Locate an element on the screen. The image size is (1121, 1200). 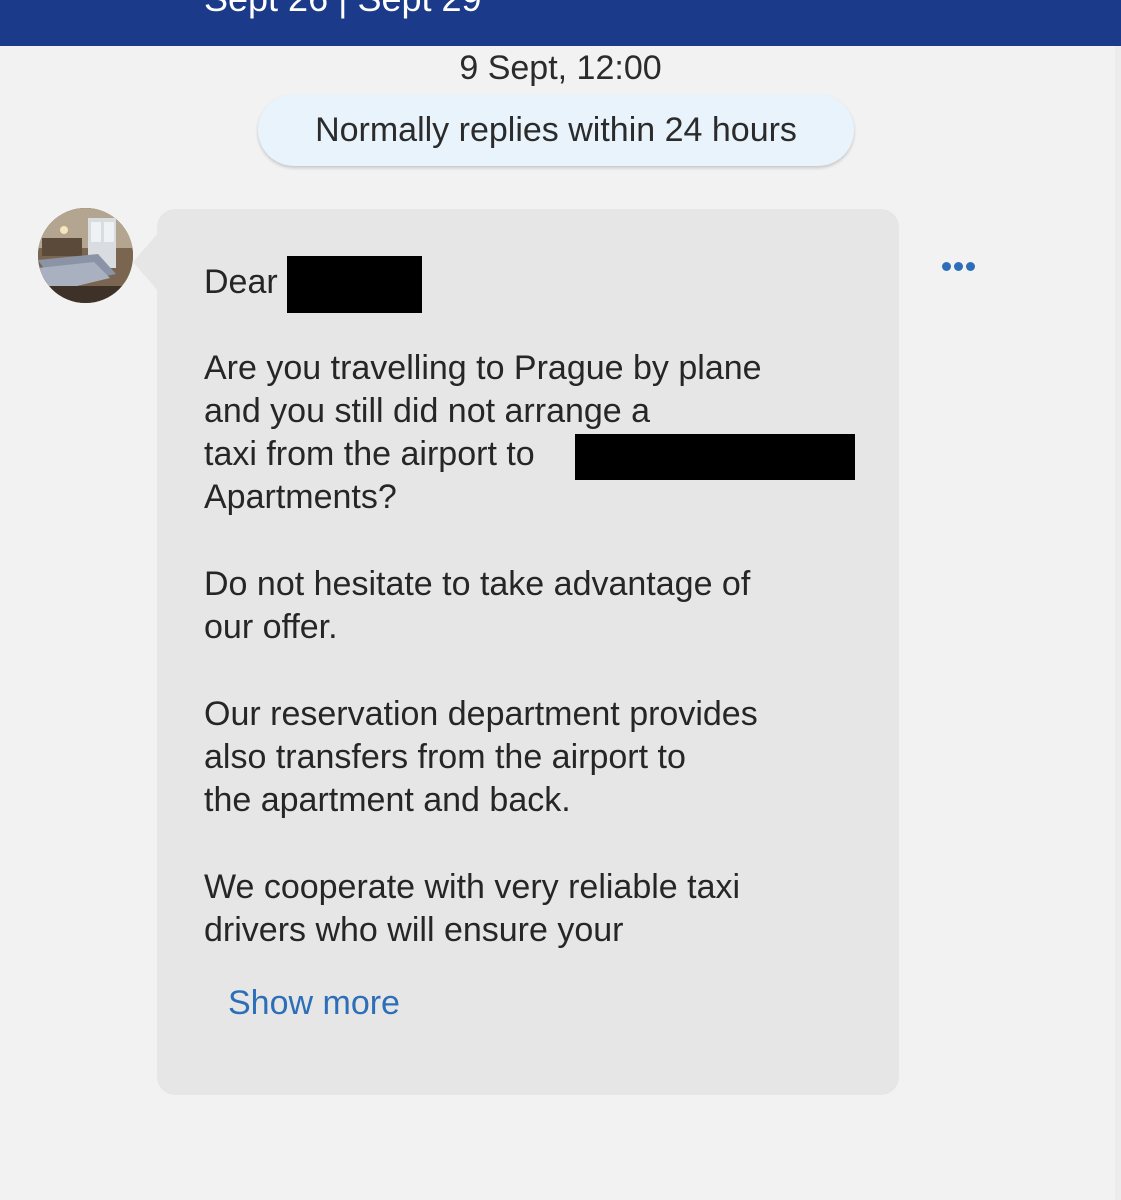
message-line: our offer. is located at coordinates (271, 627).